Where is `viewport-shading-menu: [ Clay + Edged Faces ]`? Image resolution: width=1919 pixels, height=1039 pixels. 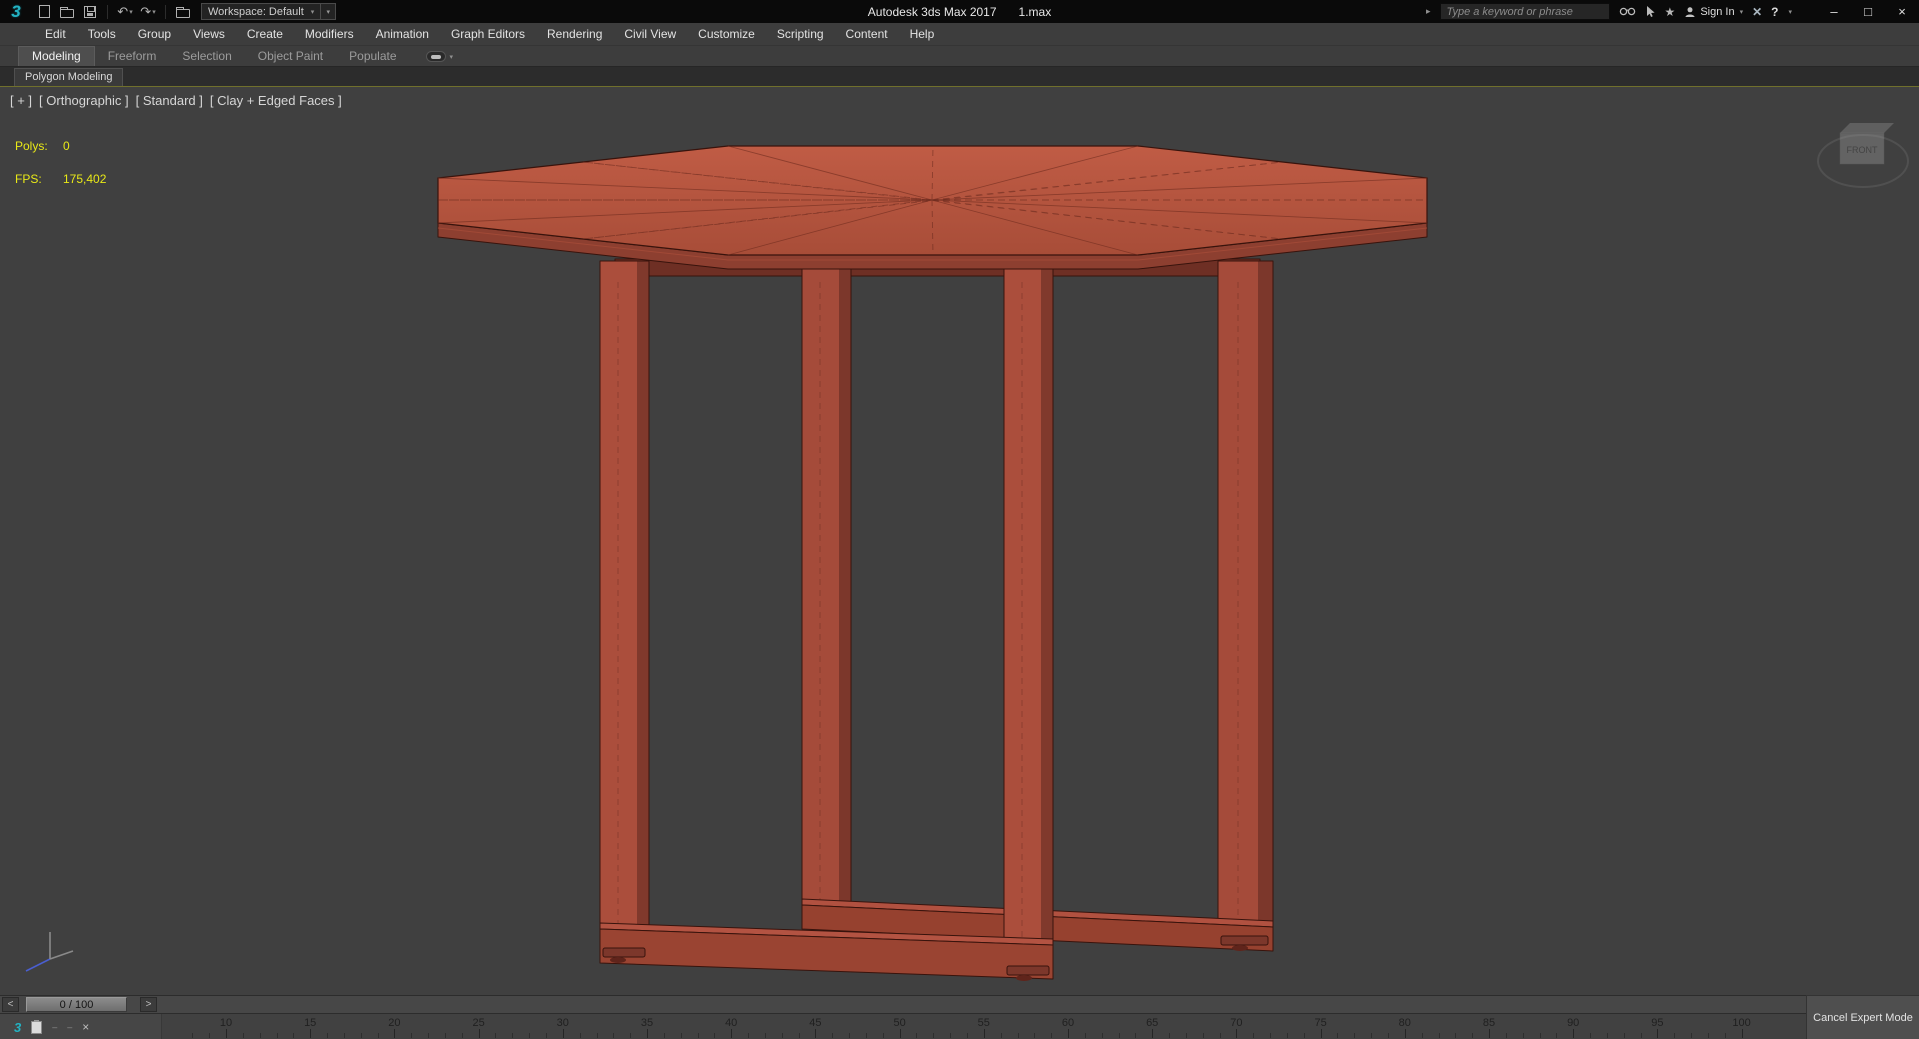 viewport-shading-menu: [ Clay + Edged Faces ] is located at coordinates (276, 100).